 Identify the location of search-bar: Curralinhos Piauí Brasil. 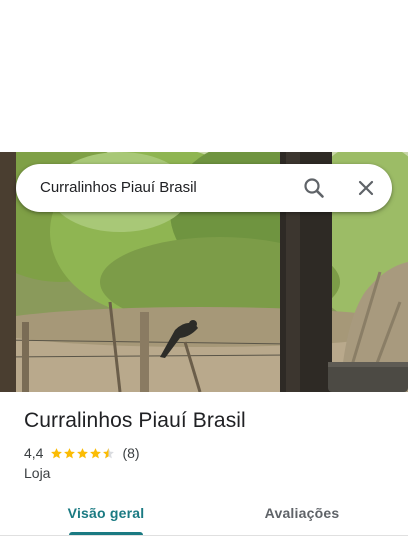
(204, 188).